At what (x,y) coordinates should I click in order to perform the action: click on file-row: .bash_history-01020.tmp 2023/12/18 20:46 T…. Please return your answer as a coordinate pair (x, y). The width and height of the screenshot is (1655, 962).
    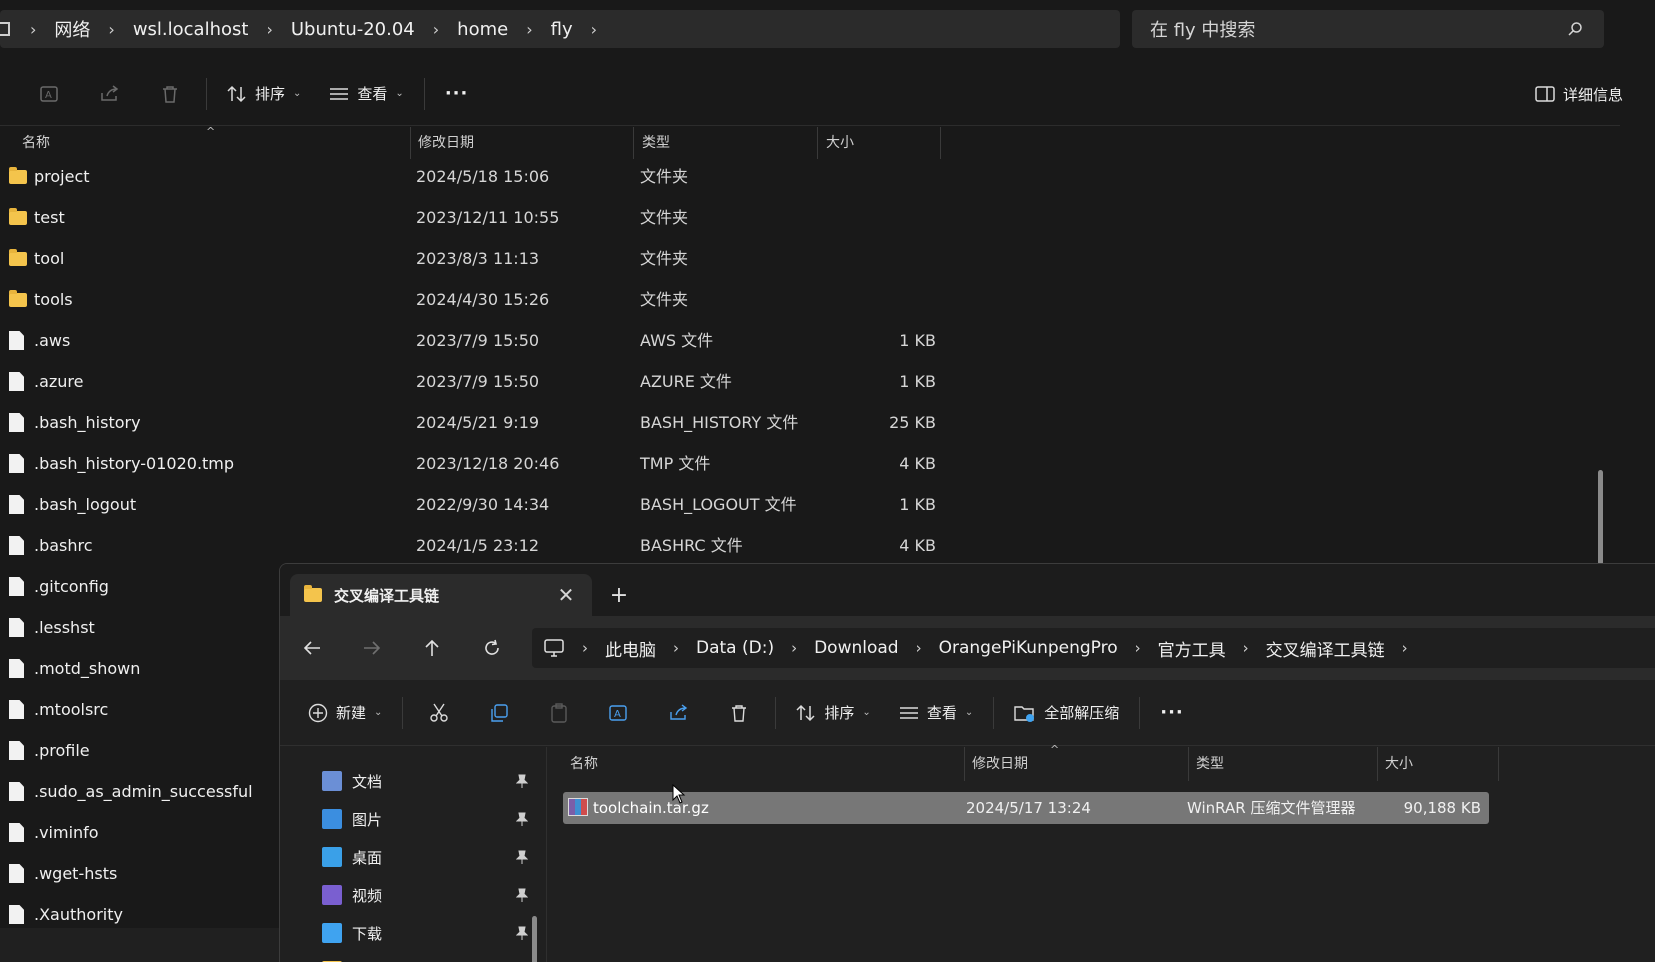
    Looking at the image, I should click on (500, 463).